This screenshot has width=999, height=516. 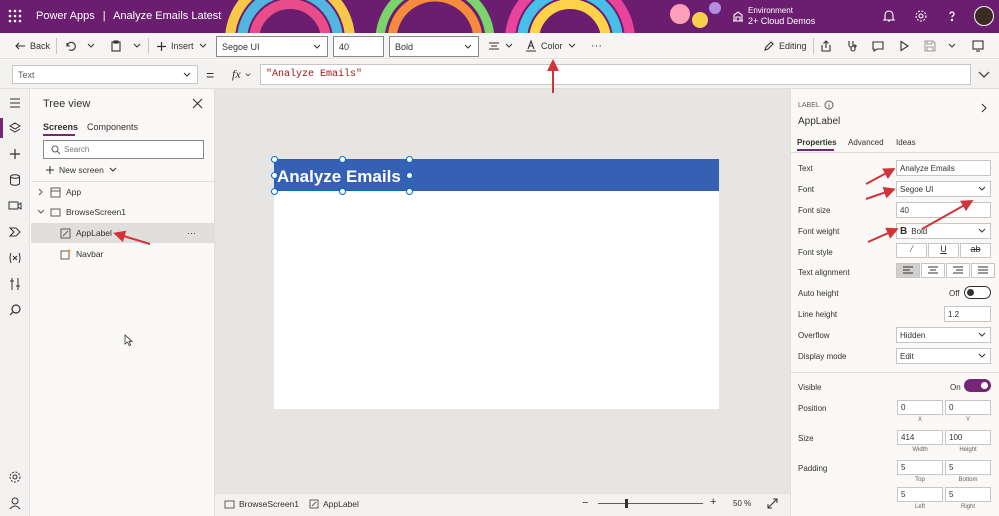 What do you see at coordinates (943, 168) in the screenshot?
I see `text-property-input: Analyze Emails` at bounding box center [943, 168].